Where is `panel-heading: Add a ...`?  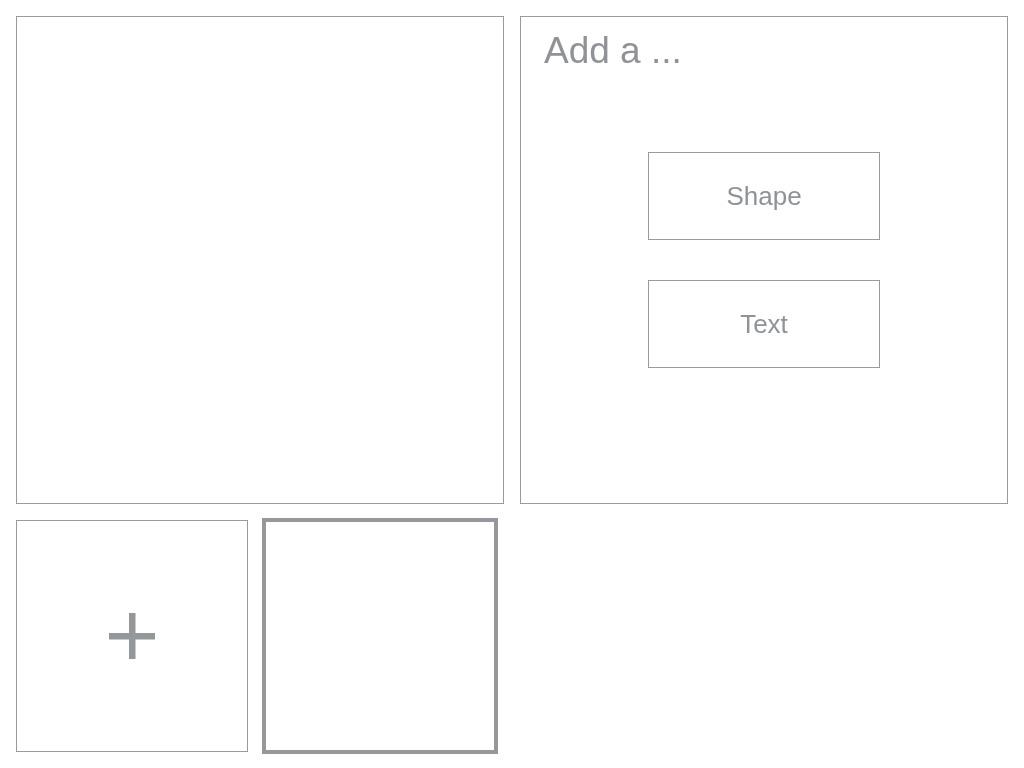 panel-heading: Add a ... is located at coordinates (613, 51).